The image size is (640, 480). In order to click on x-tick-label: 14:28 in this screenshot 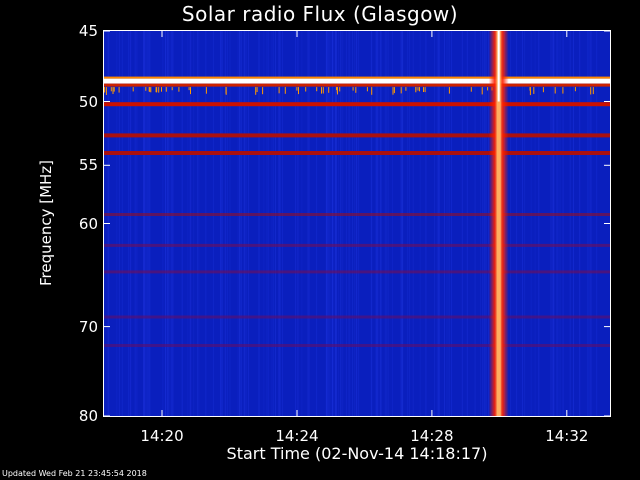, I will do `click(432, 436)`.